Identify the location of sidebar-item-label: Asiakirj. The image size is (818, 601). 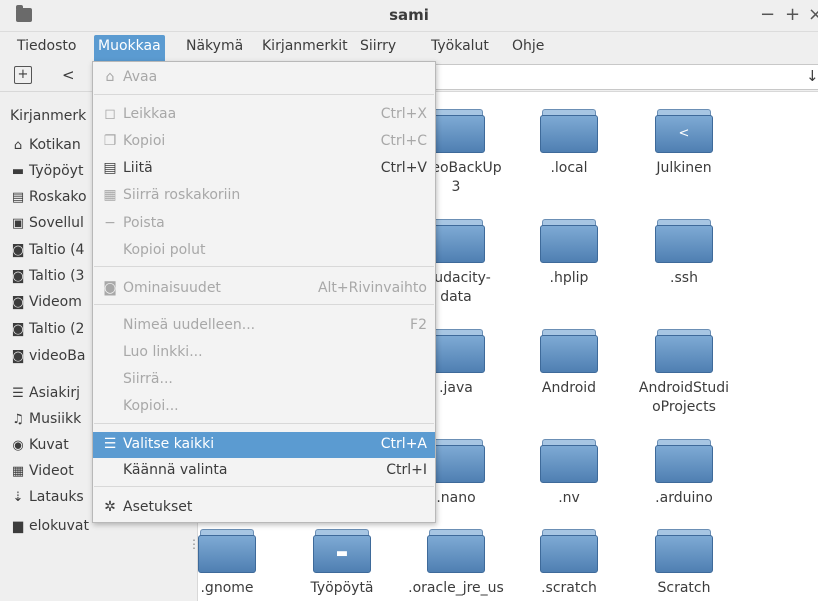
(54, 393).